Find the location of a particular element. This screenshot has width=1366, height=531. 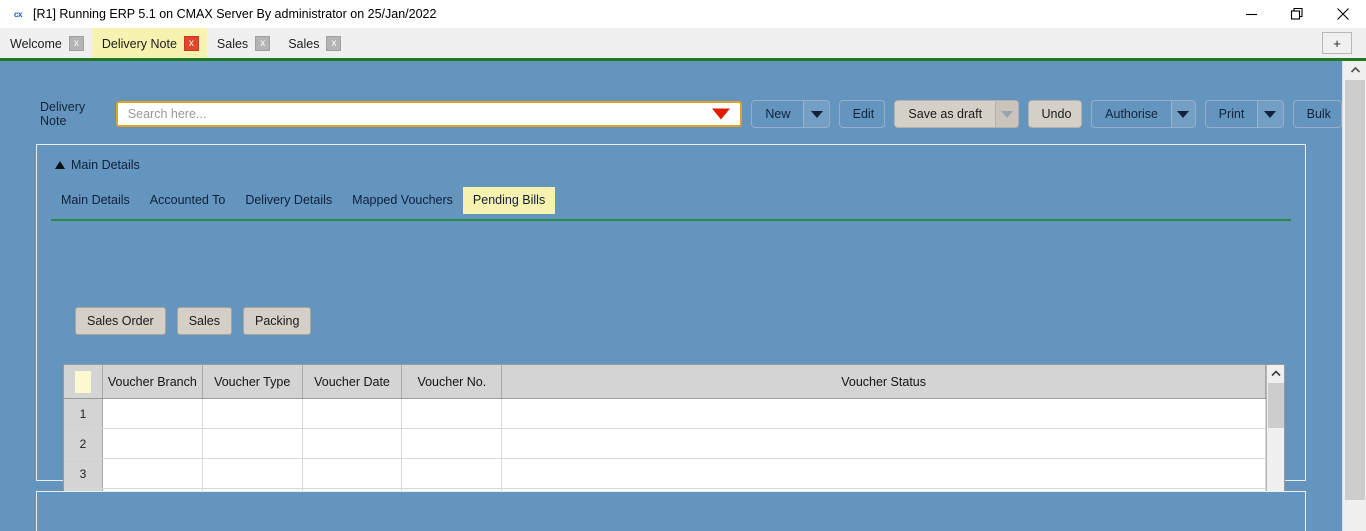

module-label: Delivery Note is located at coordinates (63, 114).